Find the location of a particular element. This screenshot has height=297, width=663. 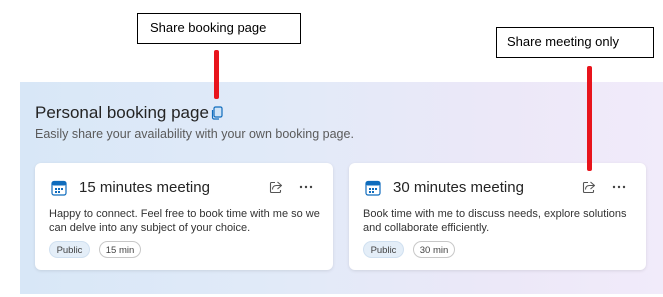

copy-icon is located at coordinates (217, 113).